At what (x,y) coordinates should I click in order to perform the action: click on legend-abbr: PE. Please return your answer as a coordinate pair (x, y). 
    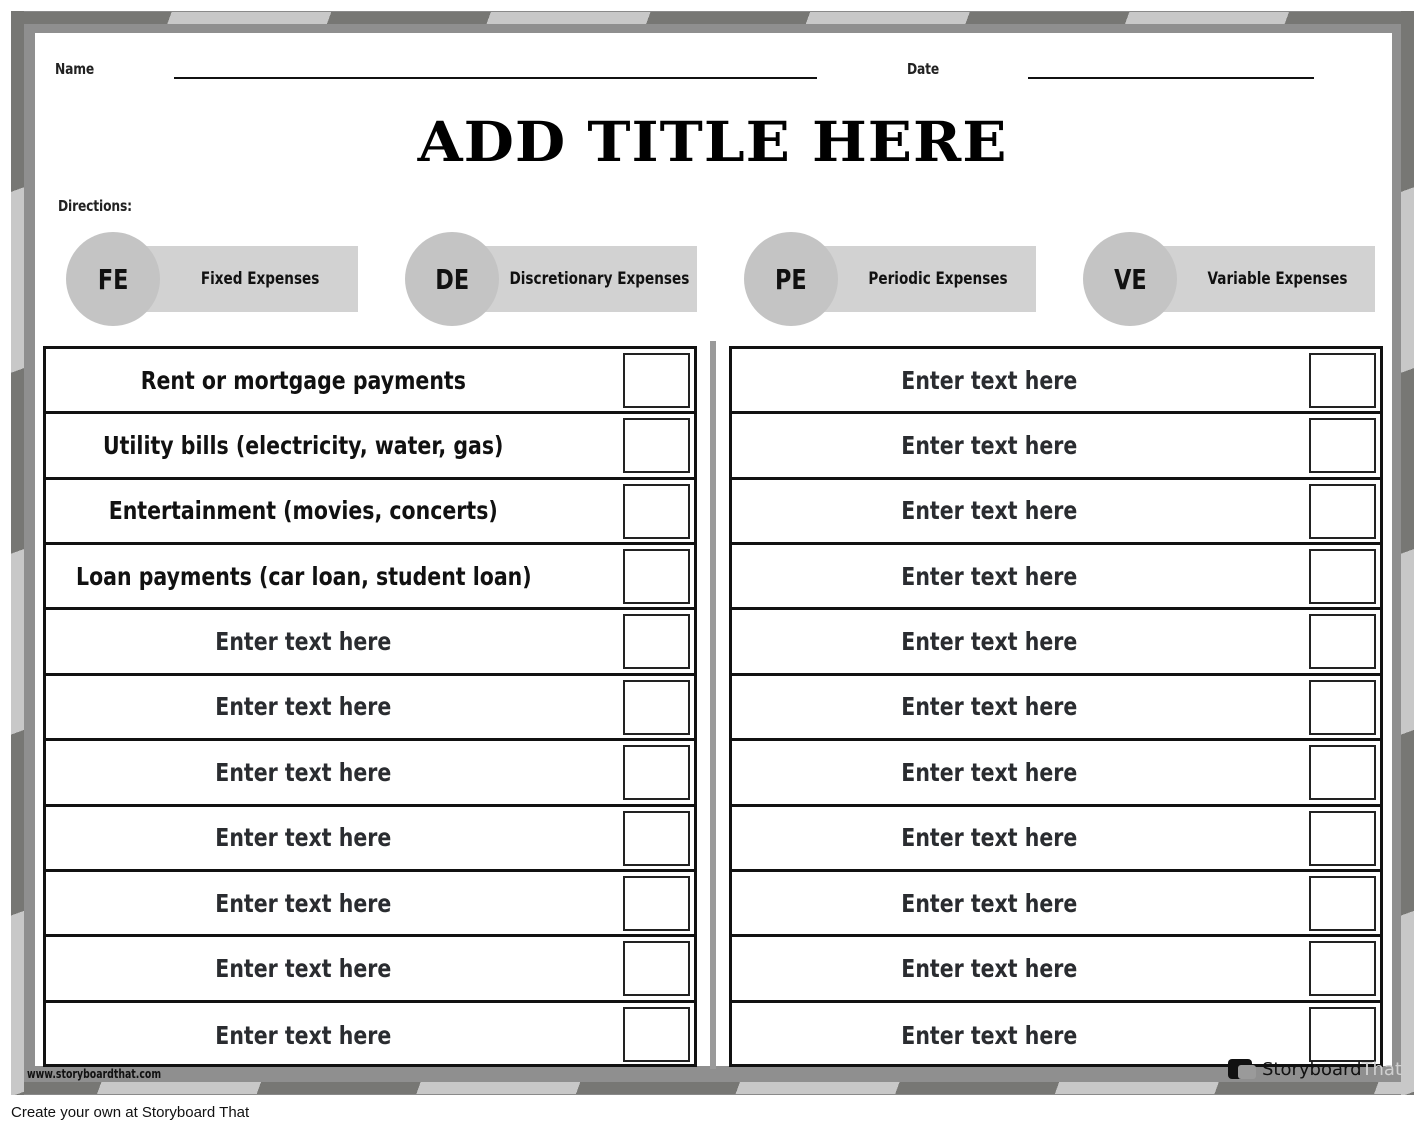
    Looking at the image, I should click on (791, 279).